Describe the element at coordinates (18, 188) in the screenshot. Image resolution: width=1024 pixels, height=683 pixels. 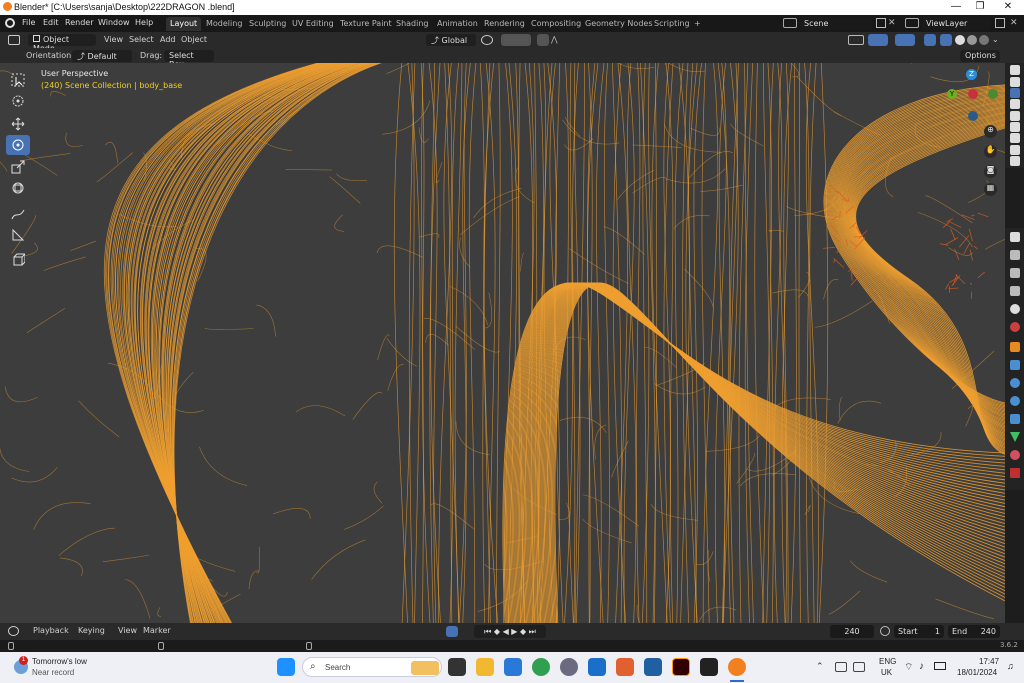
I see `transform-tool` at that location.